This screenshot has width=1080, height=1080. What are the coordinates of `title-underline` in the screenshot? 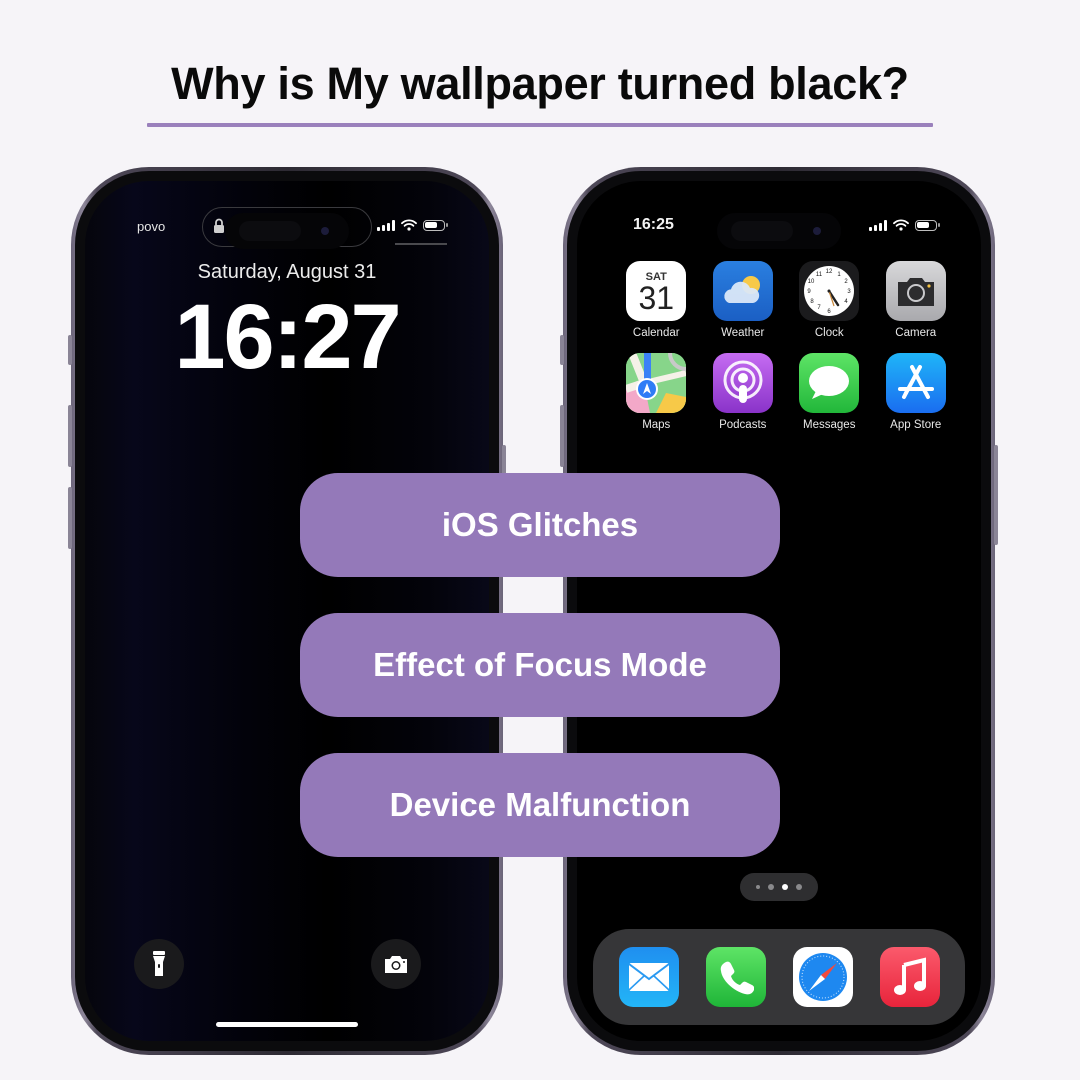 It's located at (540, 125).